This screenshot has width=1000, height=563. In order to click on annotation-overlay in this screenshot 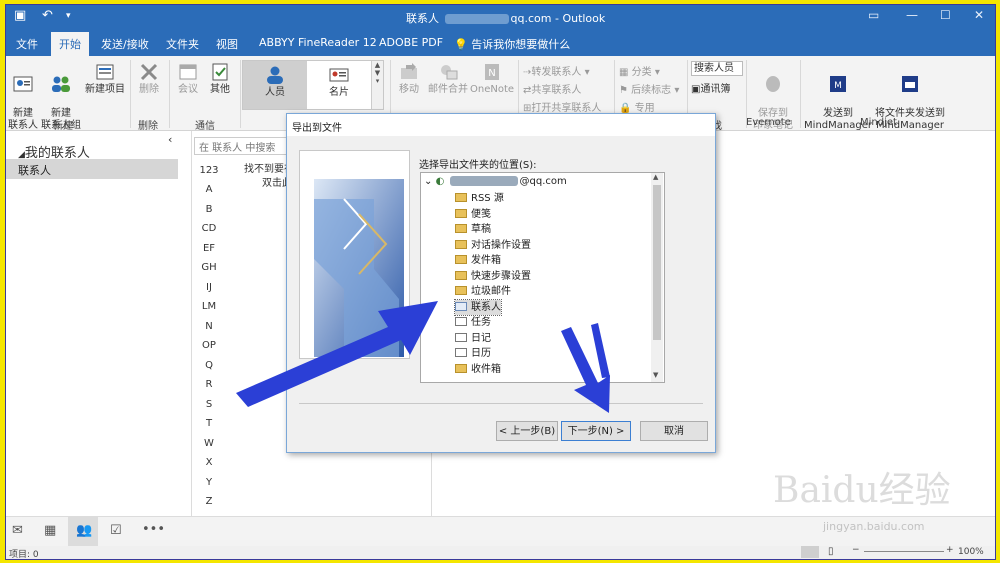, I will do `click(423, 357)`.